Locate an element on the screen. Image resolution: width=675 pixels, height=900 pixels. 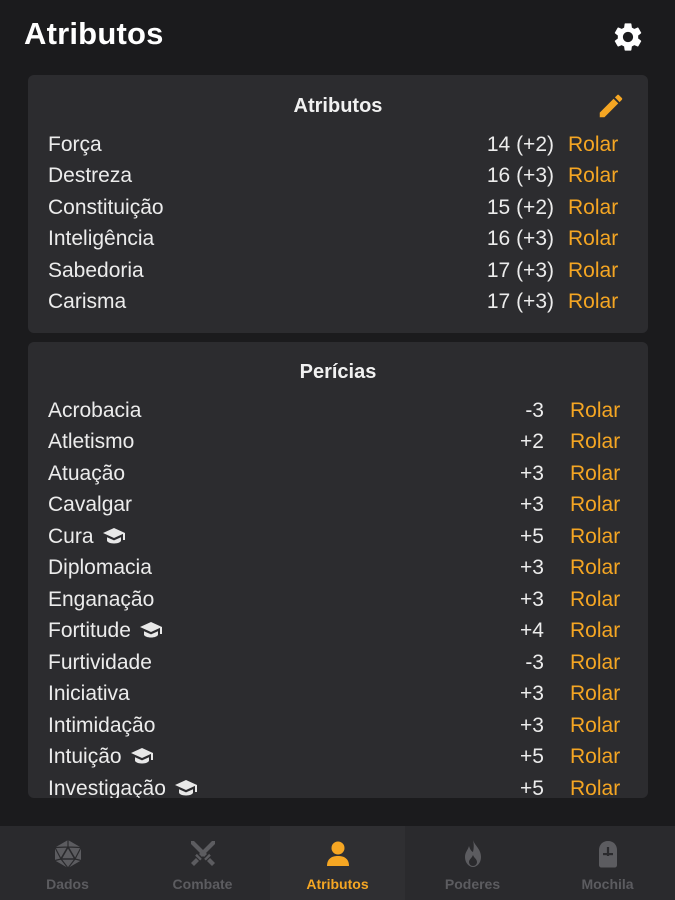
skill-name: Acrobacia is located at coordinates (95, 410).